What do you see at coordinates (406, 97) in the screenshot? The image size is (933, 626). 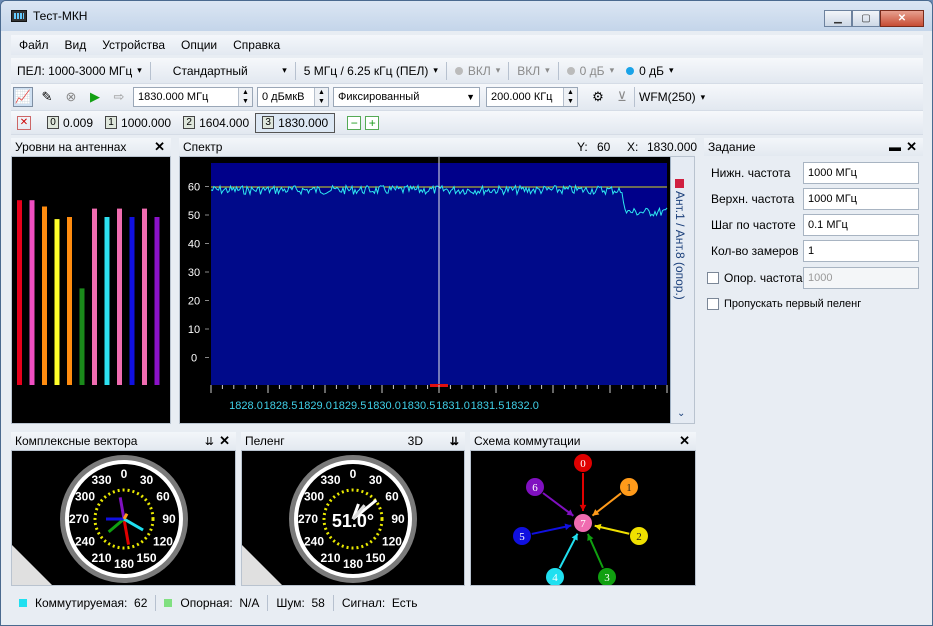 I see `mode-select: Фиксированный ▼` at bounding box center [406, 97].